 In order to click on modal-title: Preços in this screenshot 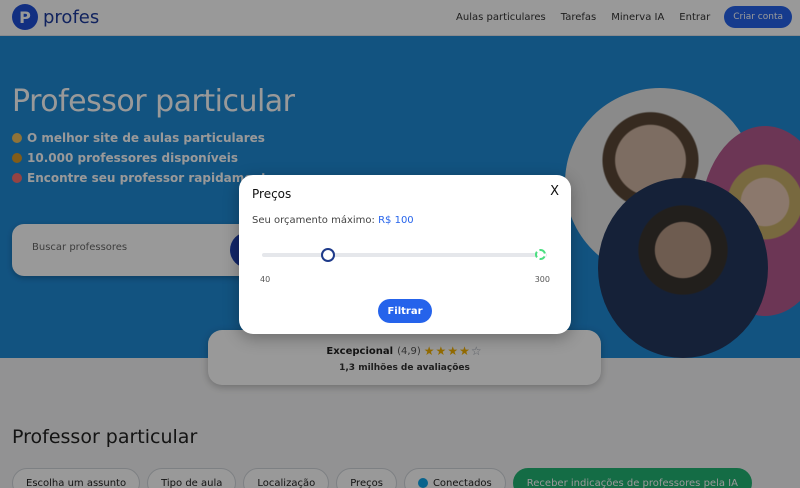, I will do `click(272, 194)`.